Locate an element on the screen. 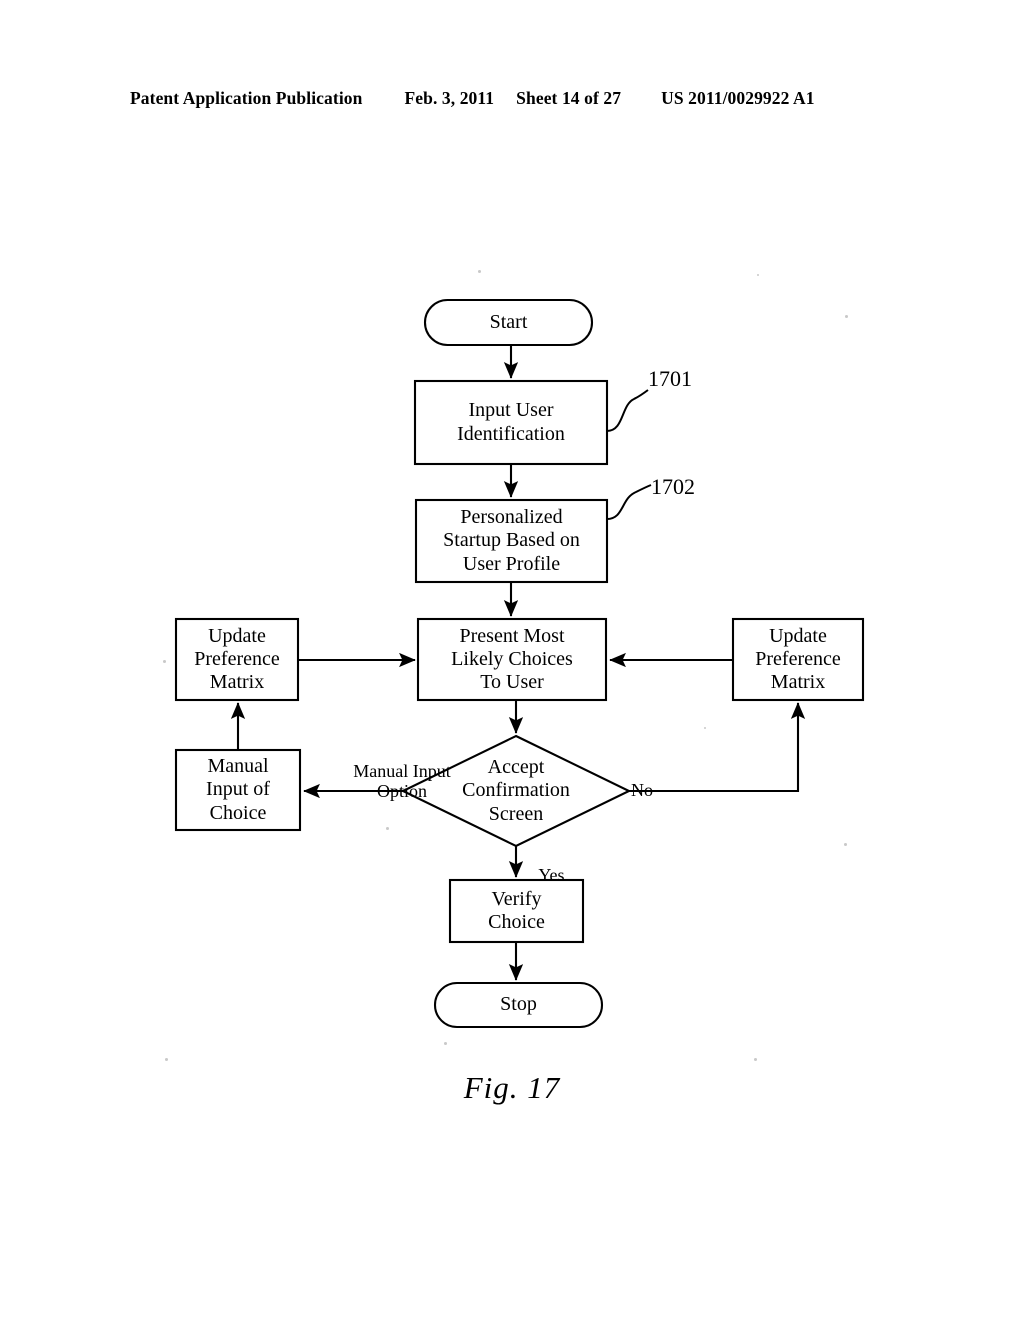  edge-label-manual-input-option: Manual Input Option is located at coordinates (402, 780).